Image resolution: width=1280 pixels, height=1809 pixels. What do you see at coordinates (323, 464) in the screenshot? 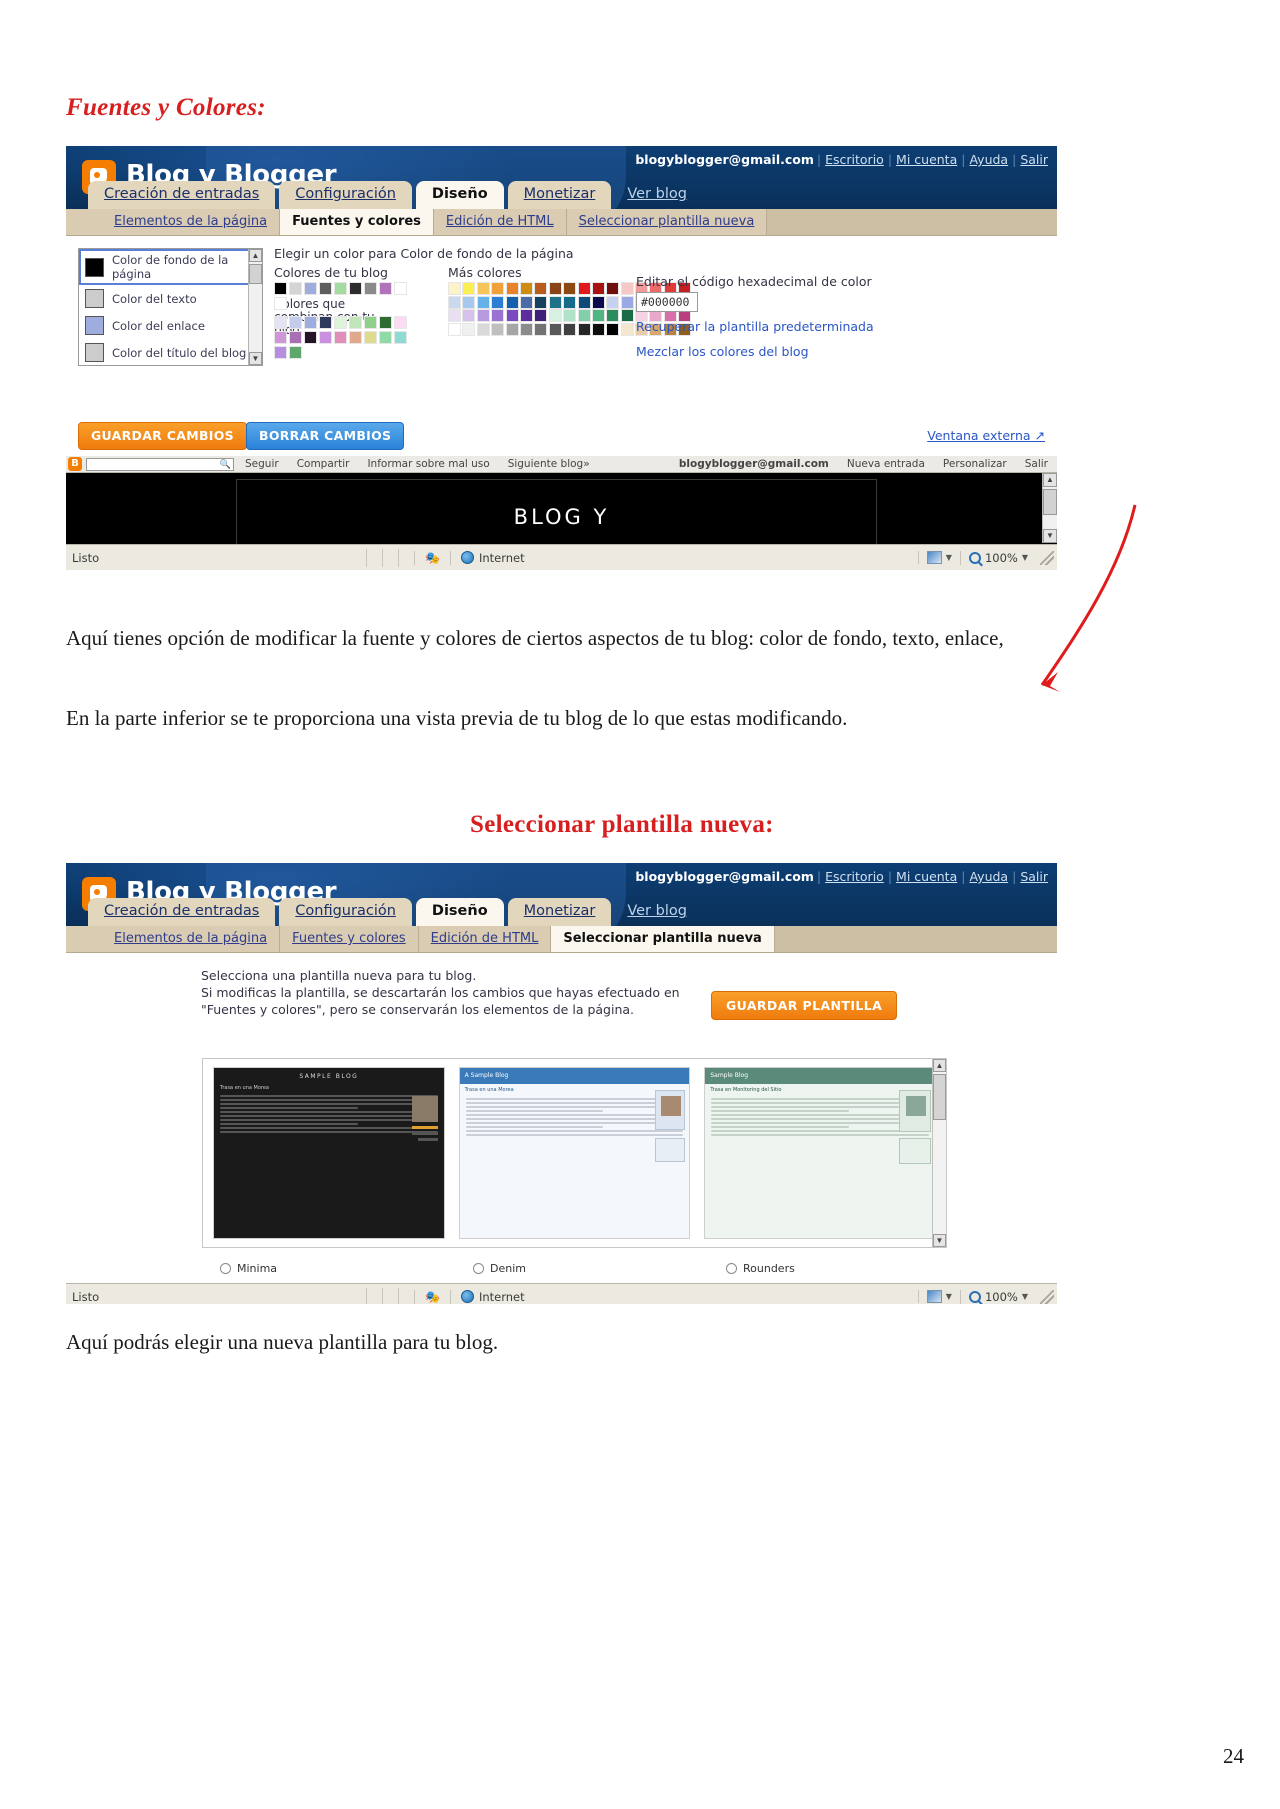
I see `navbar-compartir: Compartir` at bounding box center [323, 464].